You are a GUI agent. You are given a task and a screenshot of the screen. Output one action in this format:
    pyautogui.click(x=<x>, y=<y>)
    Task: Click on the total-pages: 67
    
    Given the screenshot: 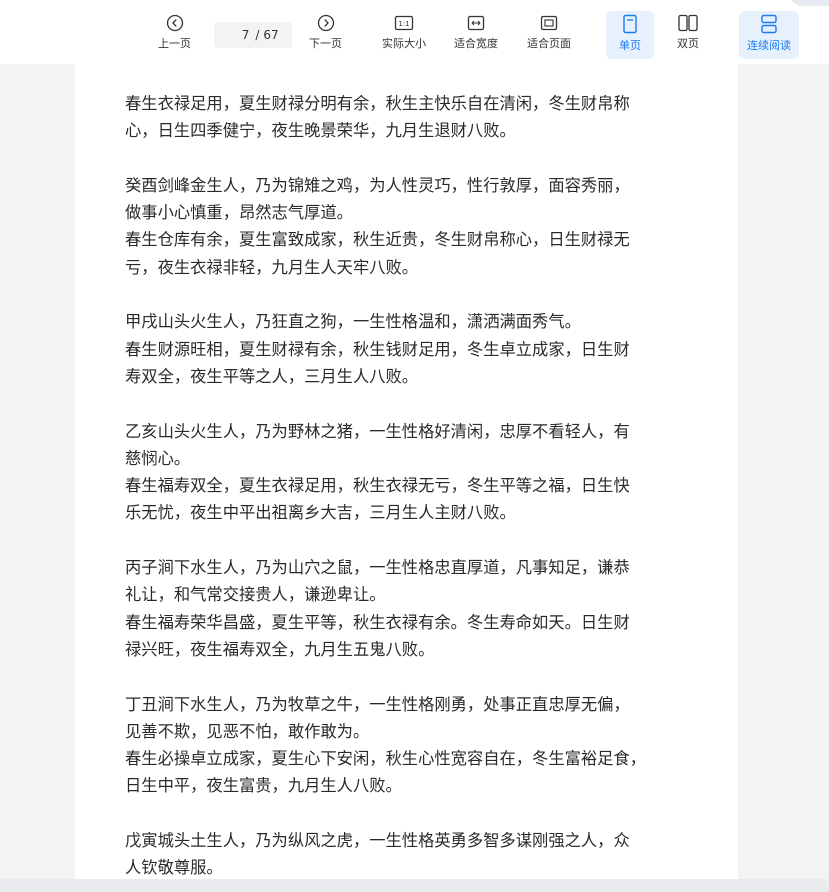 What is the action you would take?
    pyautogui.click(x=271, y=35)
    